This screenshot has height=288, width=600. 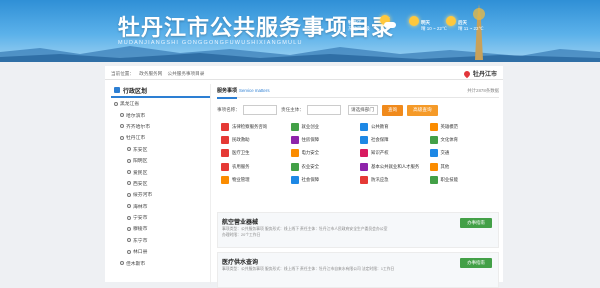 What do you see at coordinates (414, 21) in the screenshot?
I see `sun-icon` at bounding box center [414, 21].